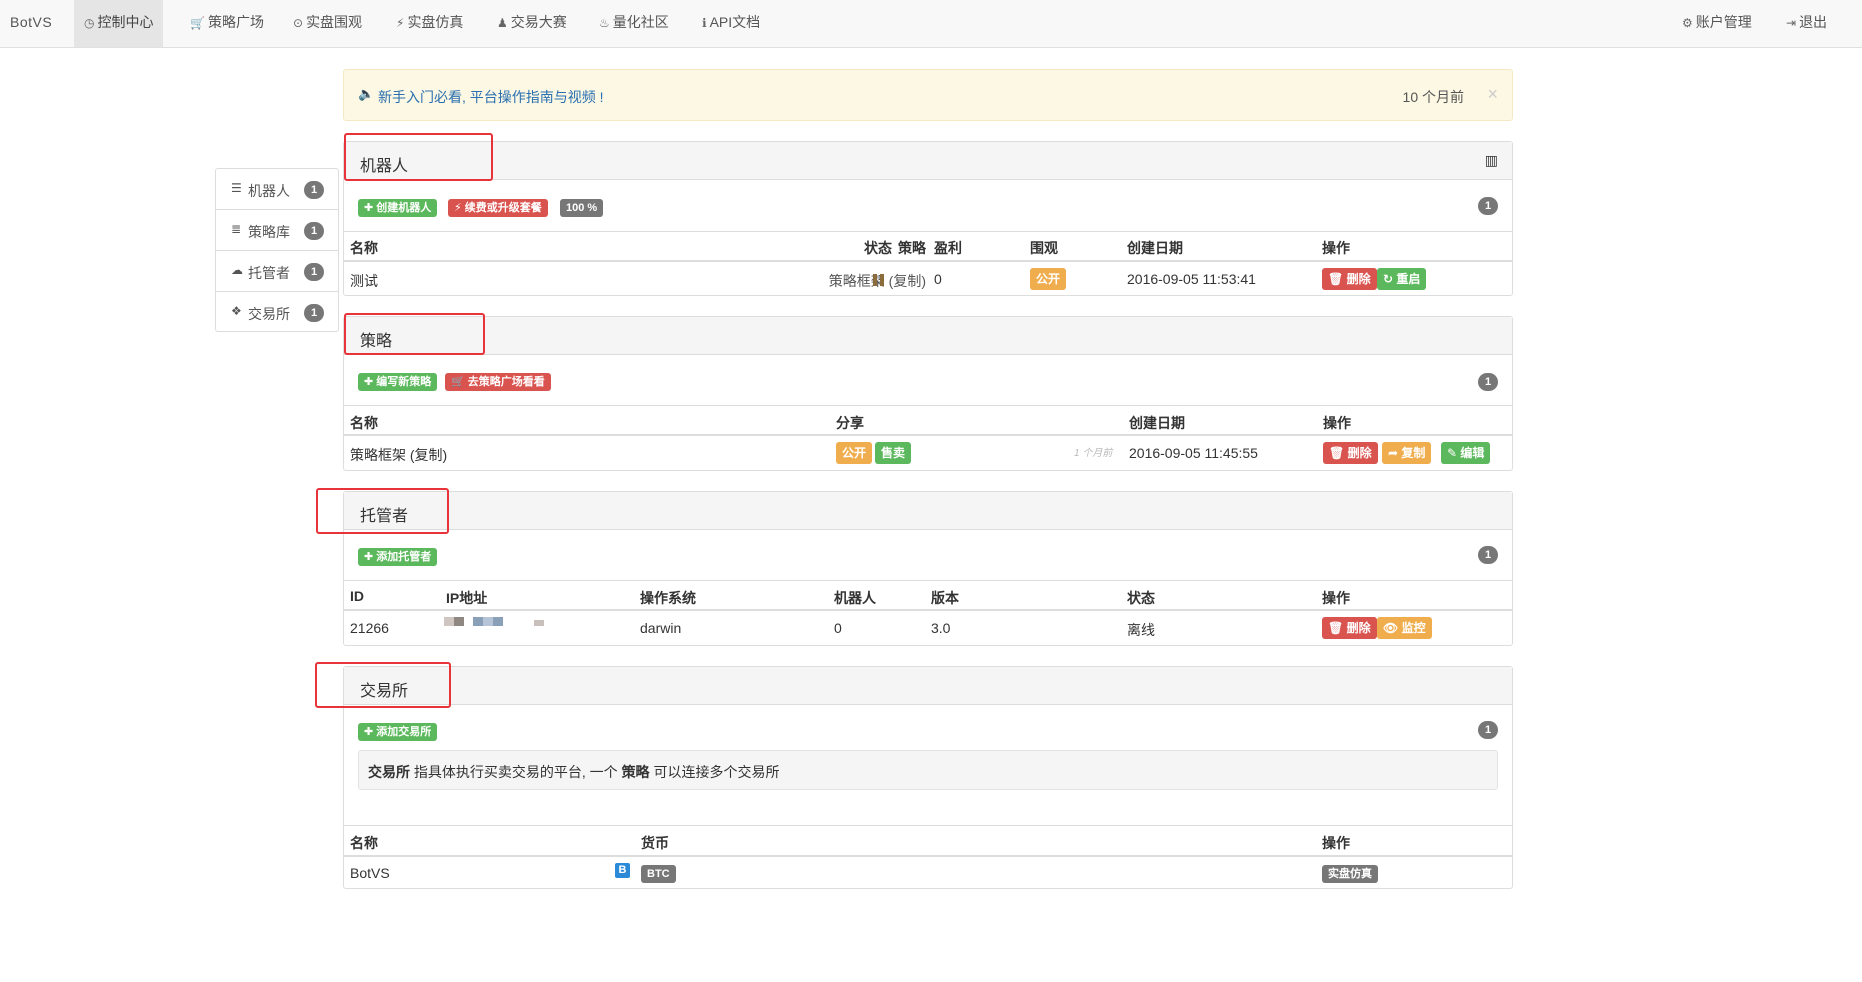 The width and height of the screenshot is (1862, 982). I want to click on sidebar-item-exchanges: ❖ 交易所 1, so click(277, 312).